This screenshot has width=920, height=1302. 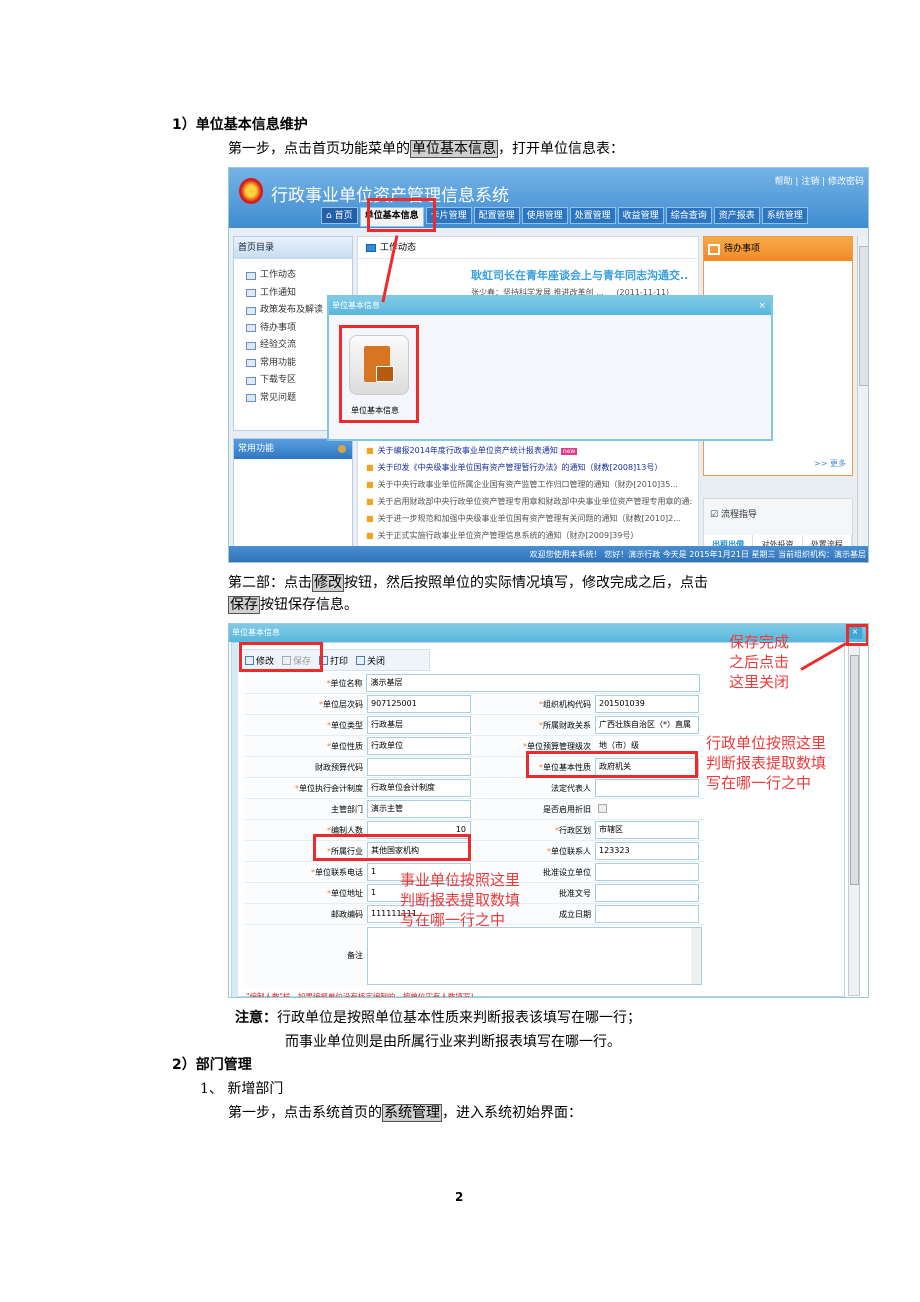 What do you see at coordinates (550, 368) in the screenshot?
I see `unit-info-dialog: 单位基本信息 × 单位基本信息` at bounding box center [550, 368].